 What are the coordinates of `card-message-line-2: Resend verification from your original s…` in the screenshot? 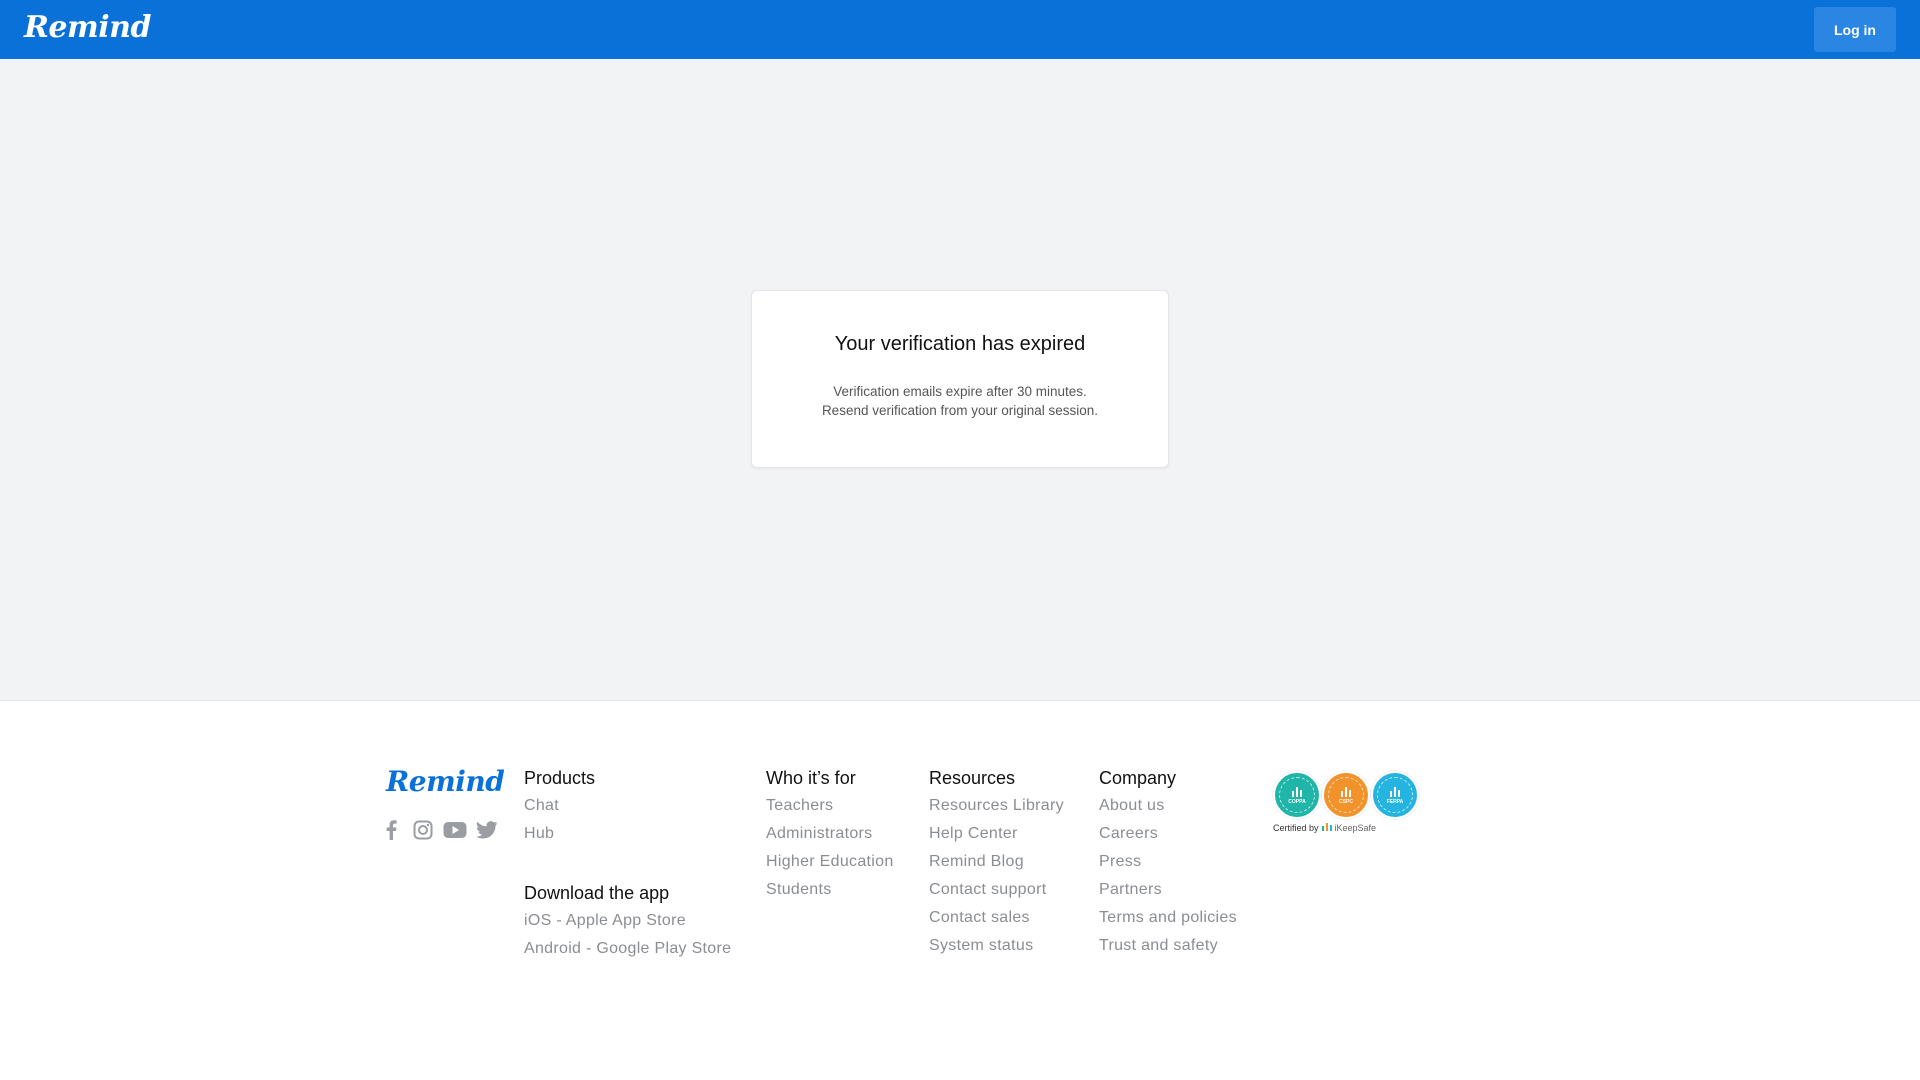 It's located at (960, 410).